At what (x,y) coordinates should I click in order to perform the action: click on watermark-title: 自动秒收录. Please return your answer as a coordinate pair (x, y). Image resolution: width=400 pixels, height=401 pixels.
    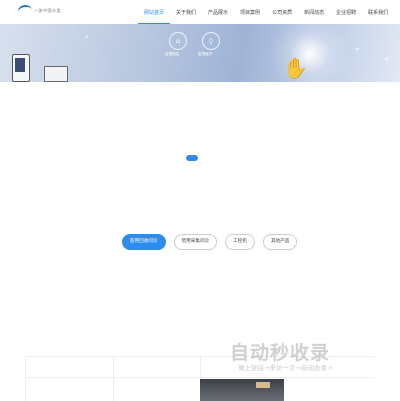
    Looking at the image, I should click on (280, 353).